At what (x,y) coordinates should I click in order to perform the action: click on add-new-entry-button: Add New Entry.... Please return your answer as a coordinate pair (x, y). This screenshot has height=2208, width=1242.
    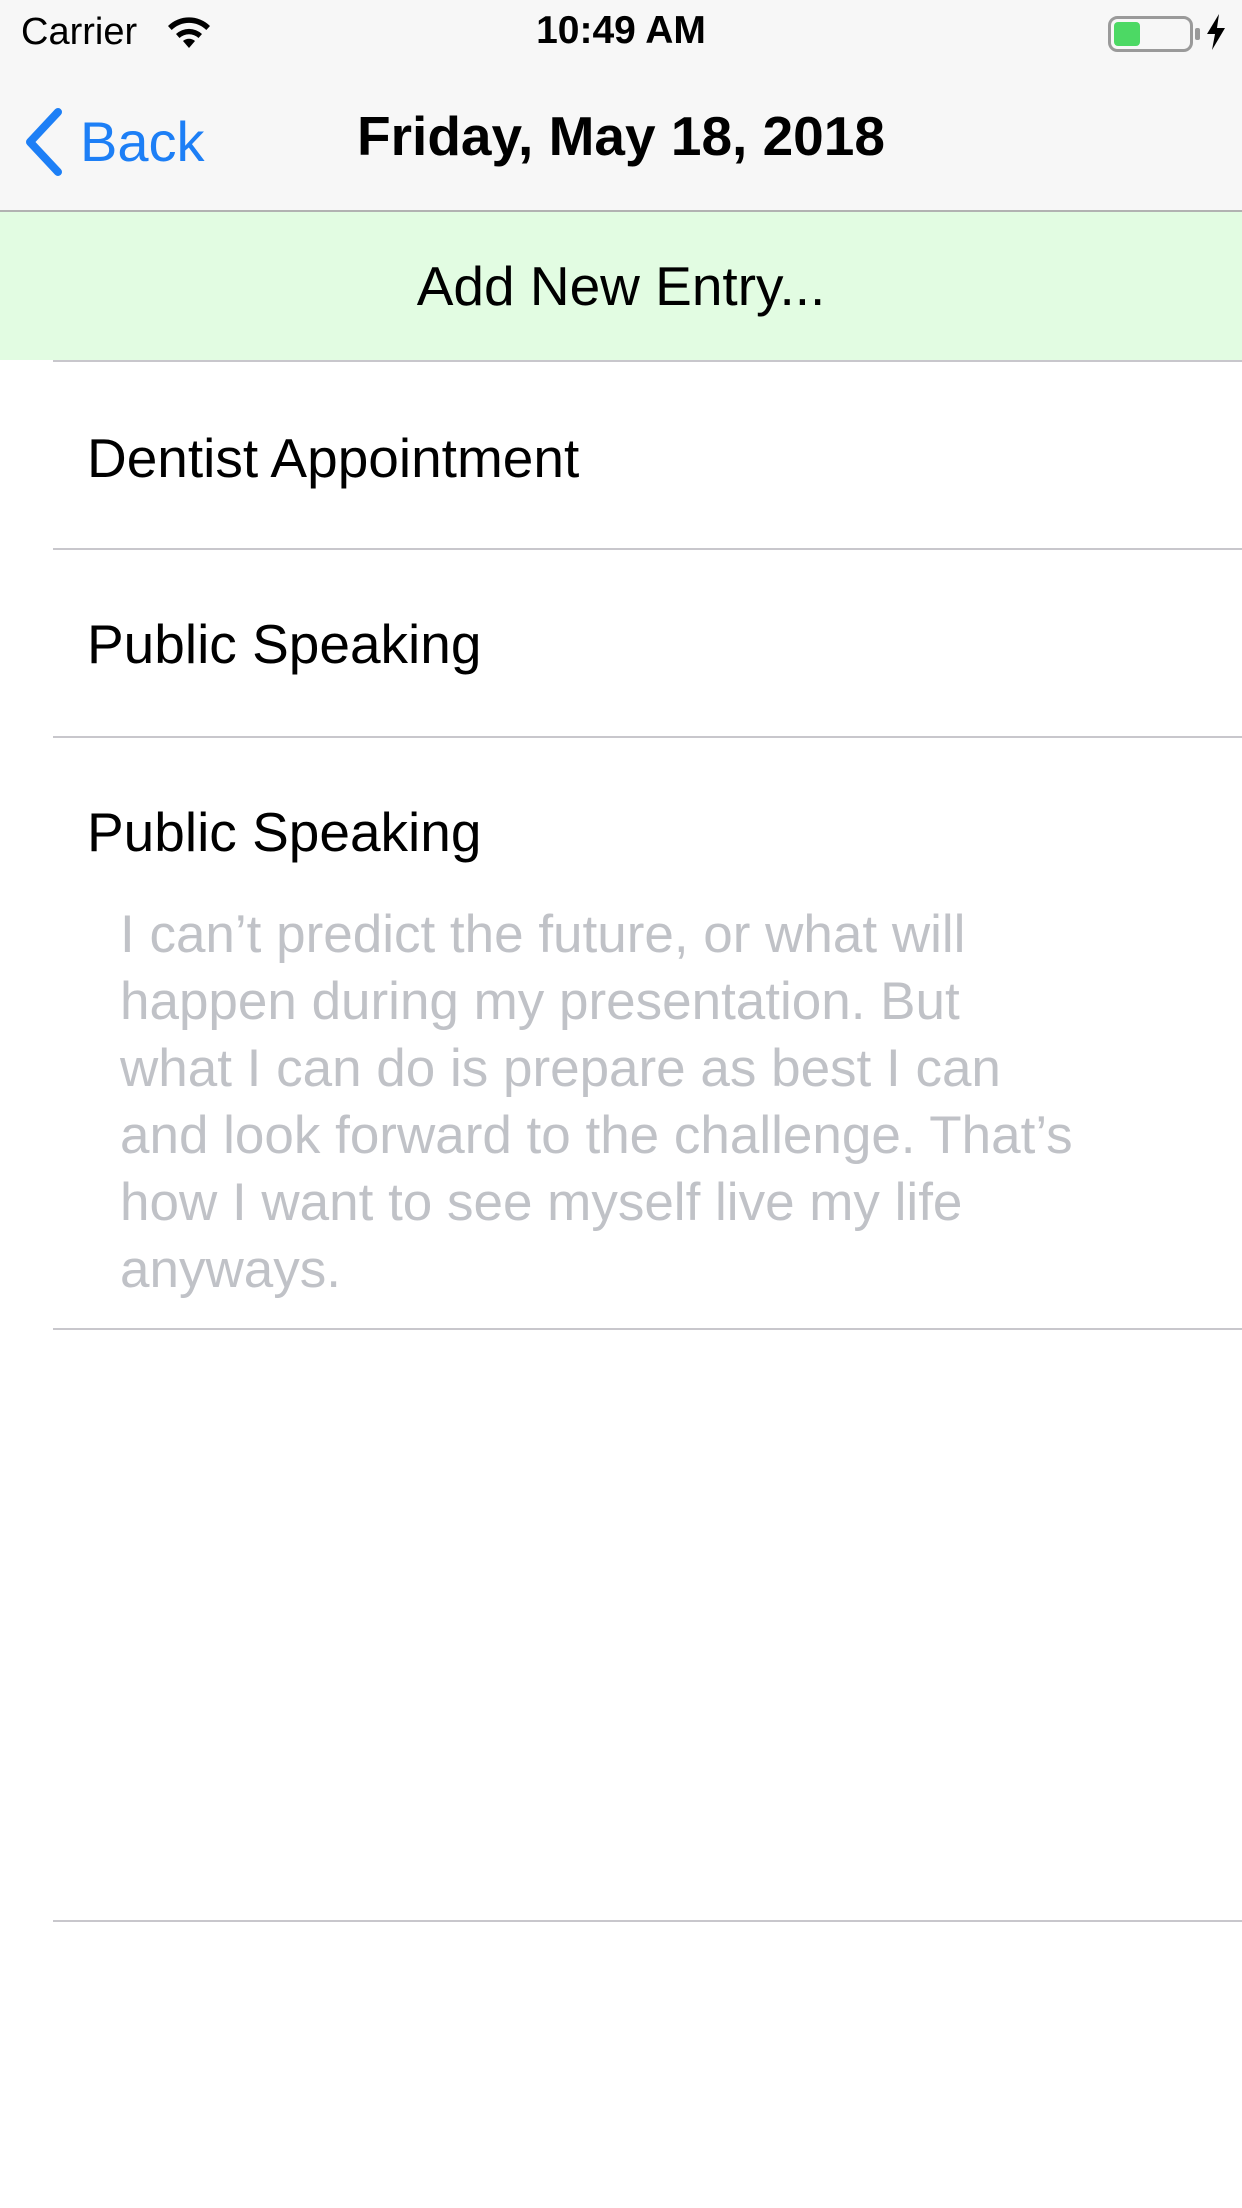
    Looking at the image, I should click on (621, 286).